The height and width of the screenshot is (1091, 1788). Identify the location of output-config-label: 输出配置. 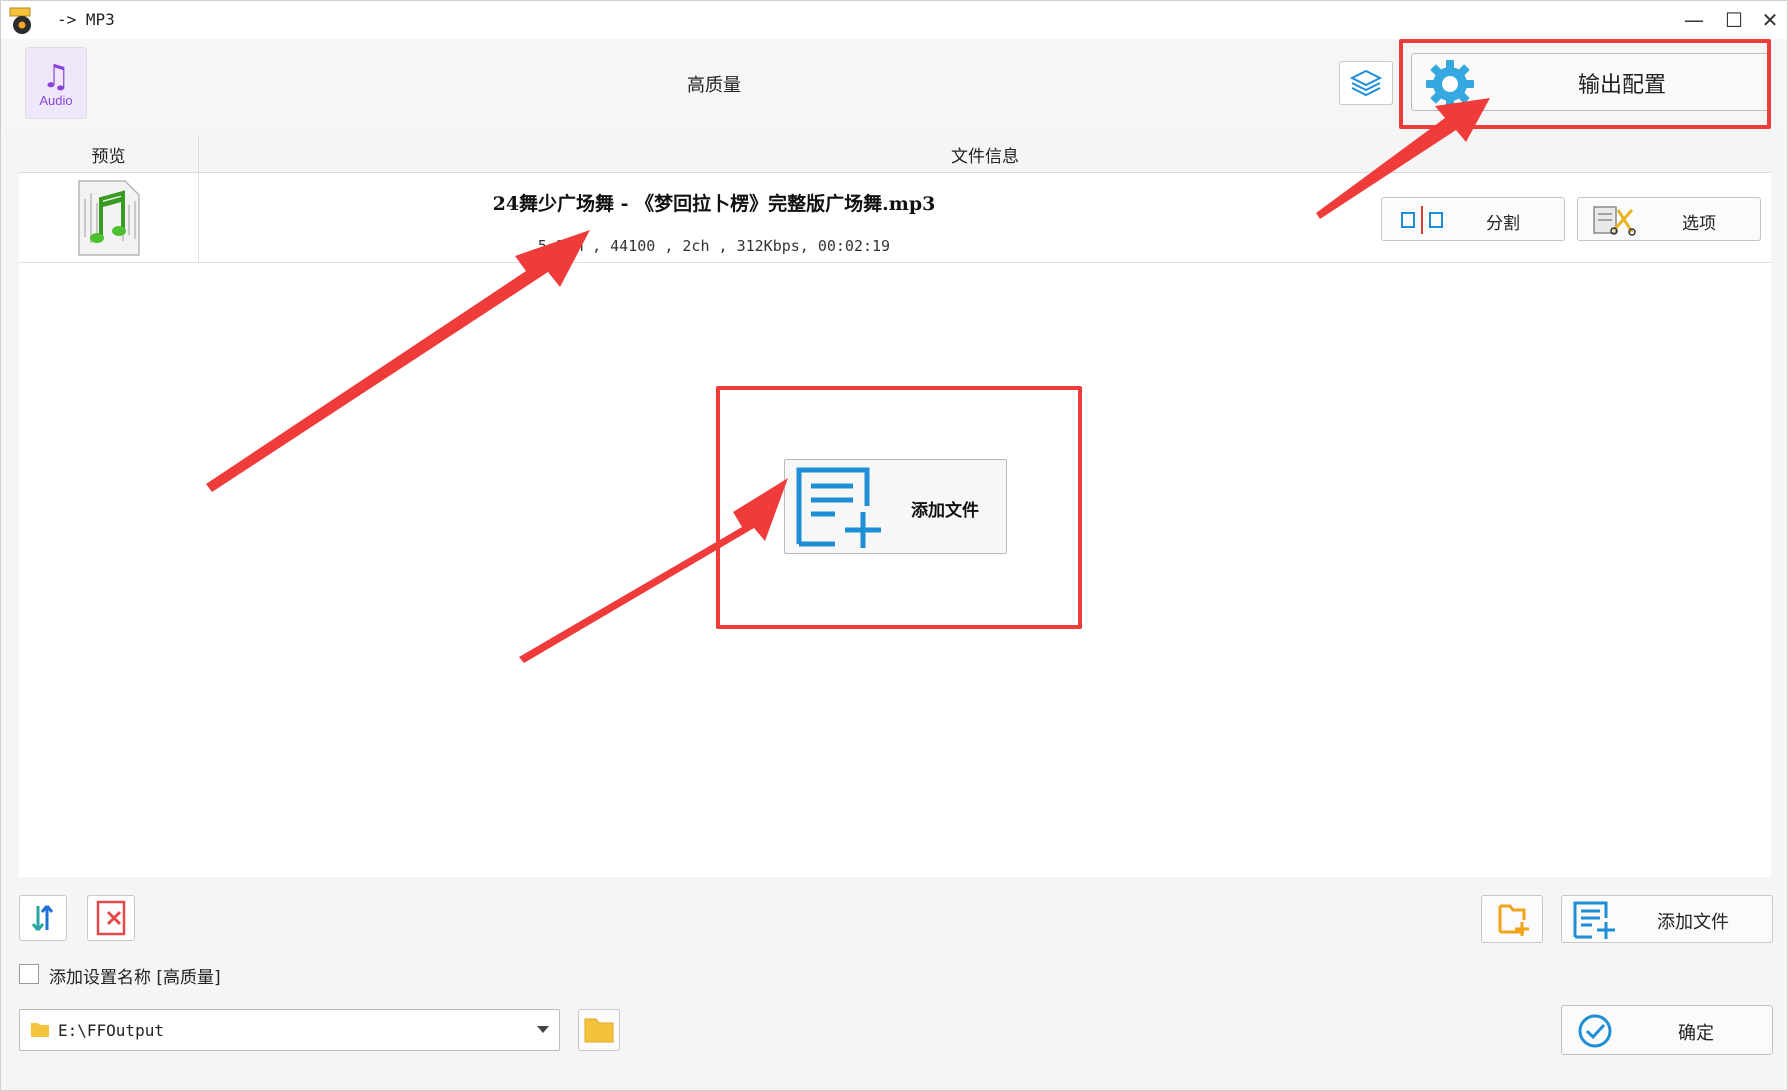
(1622, 85).